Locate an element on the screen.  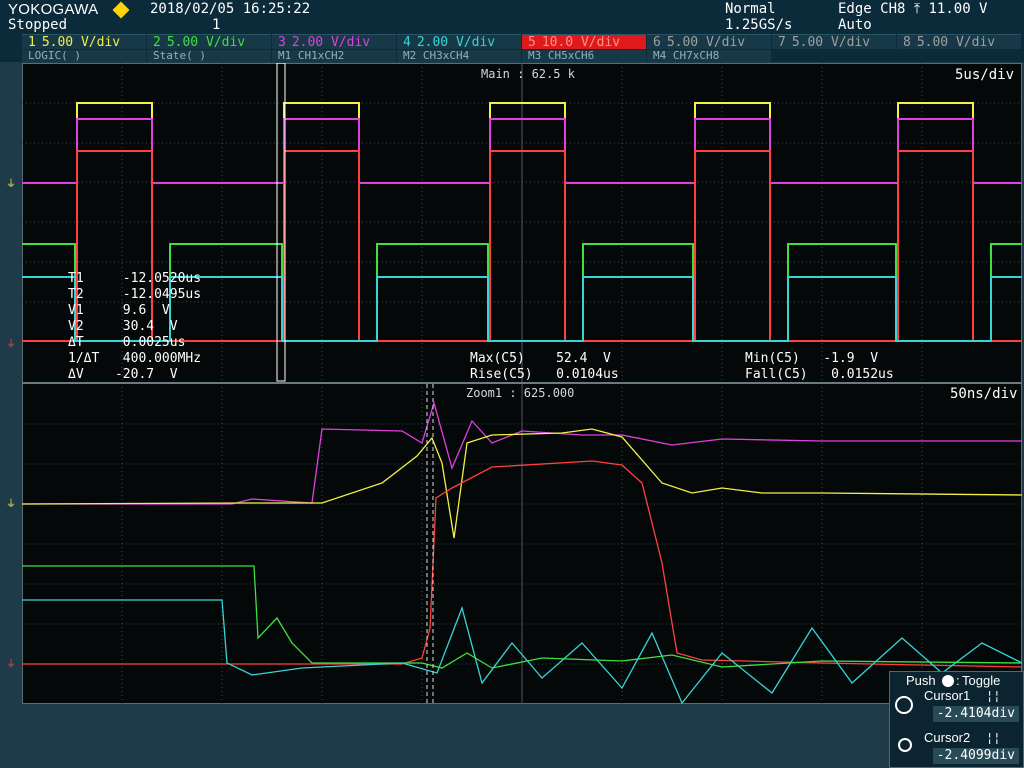
cursor-t2: T2 -12.0495us is located at coordinates (135, 294).